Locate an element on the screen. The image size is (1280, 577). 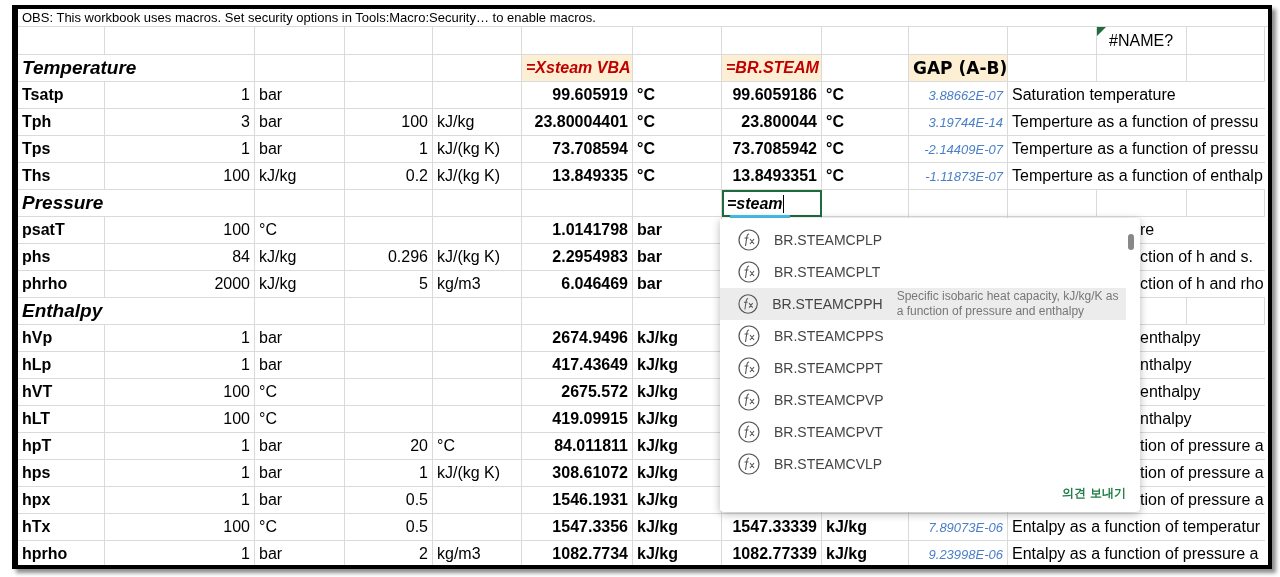
result-cell: 23.80004401 is located at coordinates (577, 122).